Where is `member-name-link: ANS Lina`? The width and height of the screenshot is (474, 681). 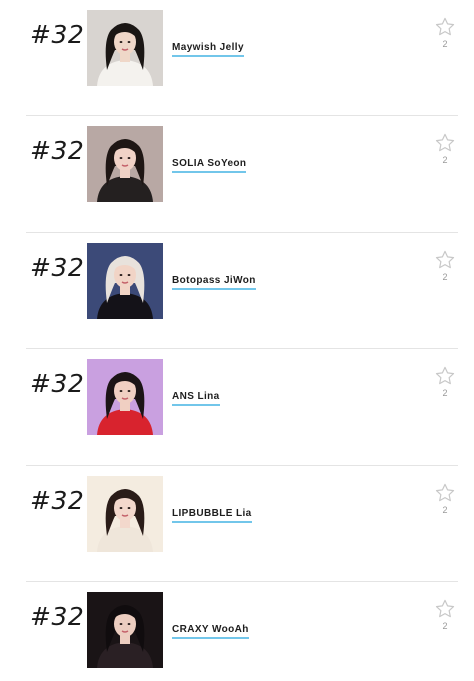 member-name-link: ANS Lina is located at coordinates (196, 398).